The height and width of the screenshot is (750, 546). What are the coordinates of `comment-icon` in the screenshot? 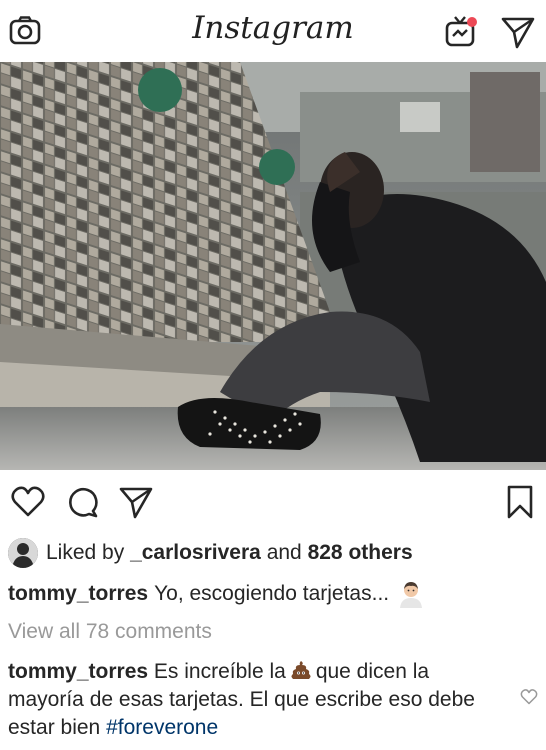 It's located at (82, 502).